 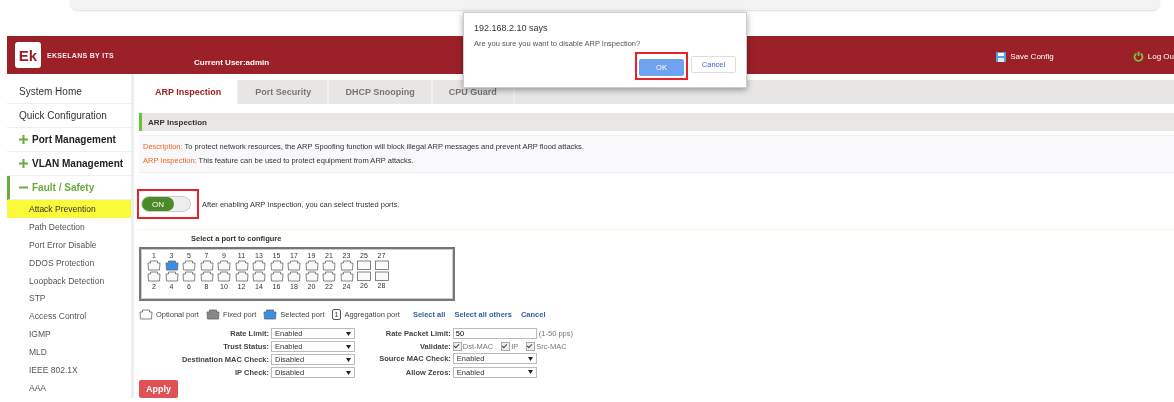 I want to click on sidebar-group: VLAN Management, so click(x=69, y=164).